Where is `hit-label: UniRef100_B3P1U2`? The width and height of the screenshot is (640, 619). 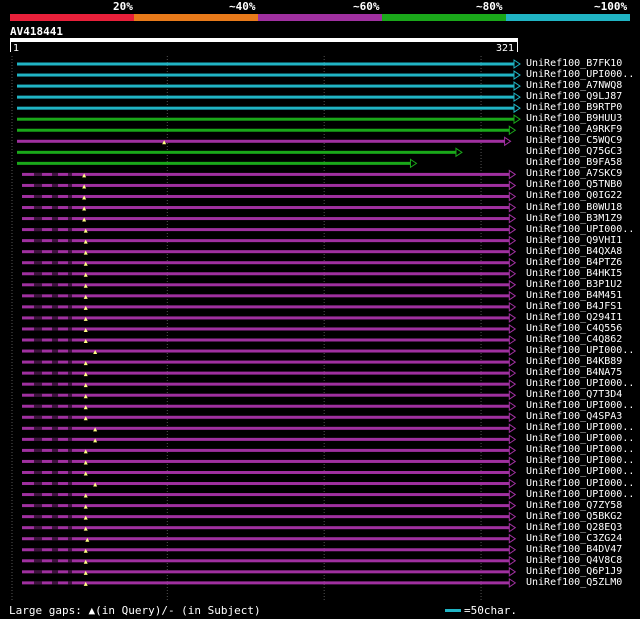 hit-label: UniRef100_B3P1U2 is located at coordinates (574, 284).